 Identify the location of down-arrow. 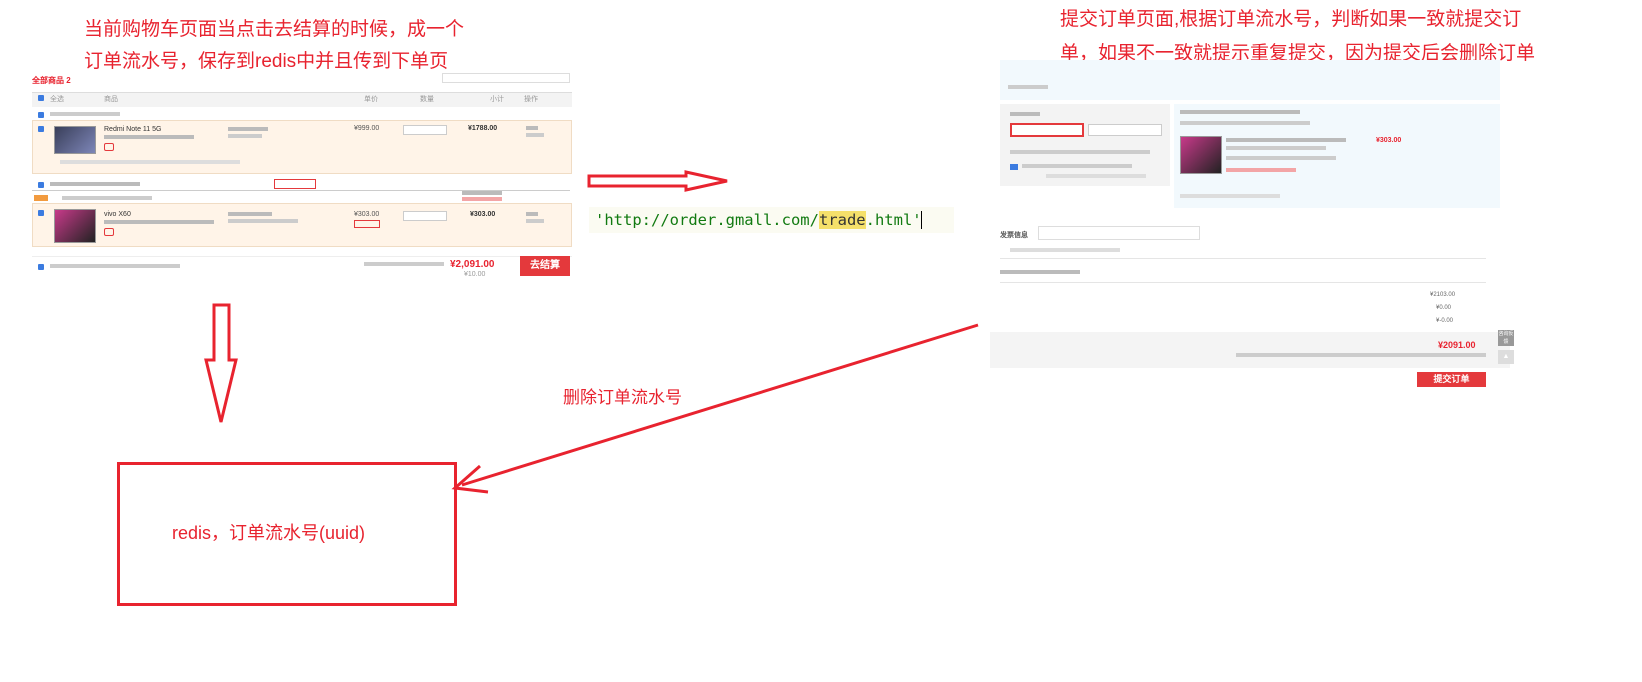
(221, 363).